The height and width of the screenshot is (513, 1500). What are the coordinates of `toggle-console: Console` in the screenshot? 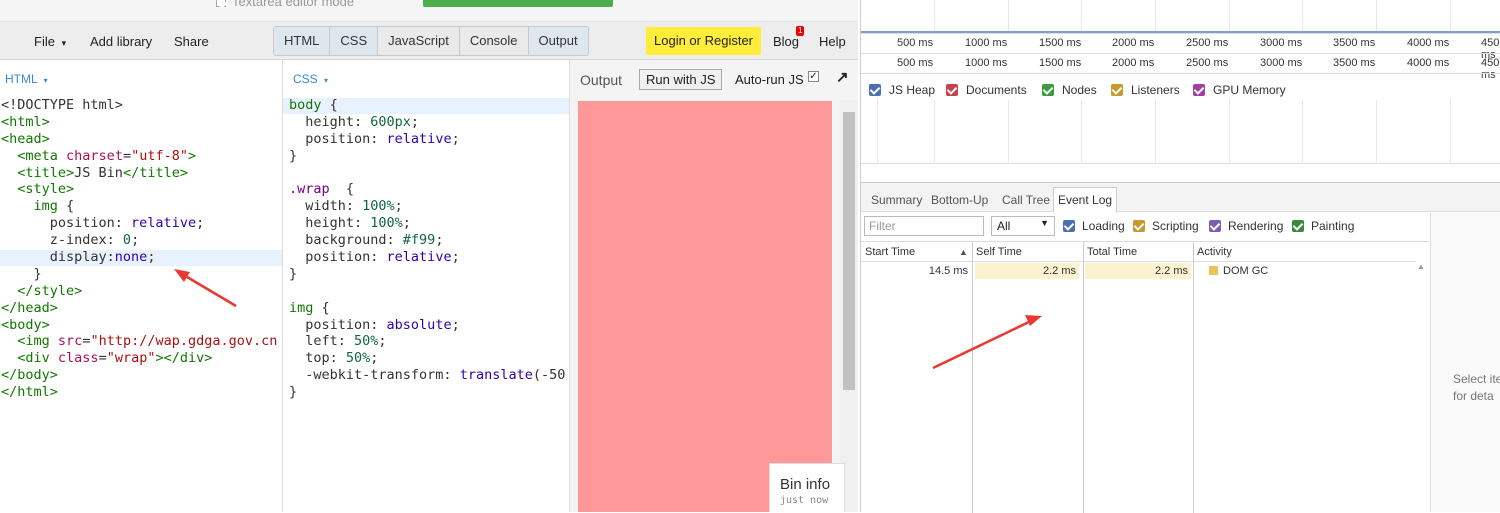 It's located at (494, 41).